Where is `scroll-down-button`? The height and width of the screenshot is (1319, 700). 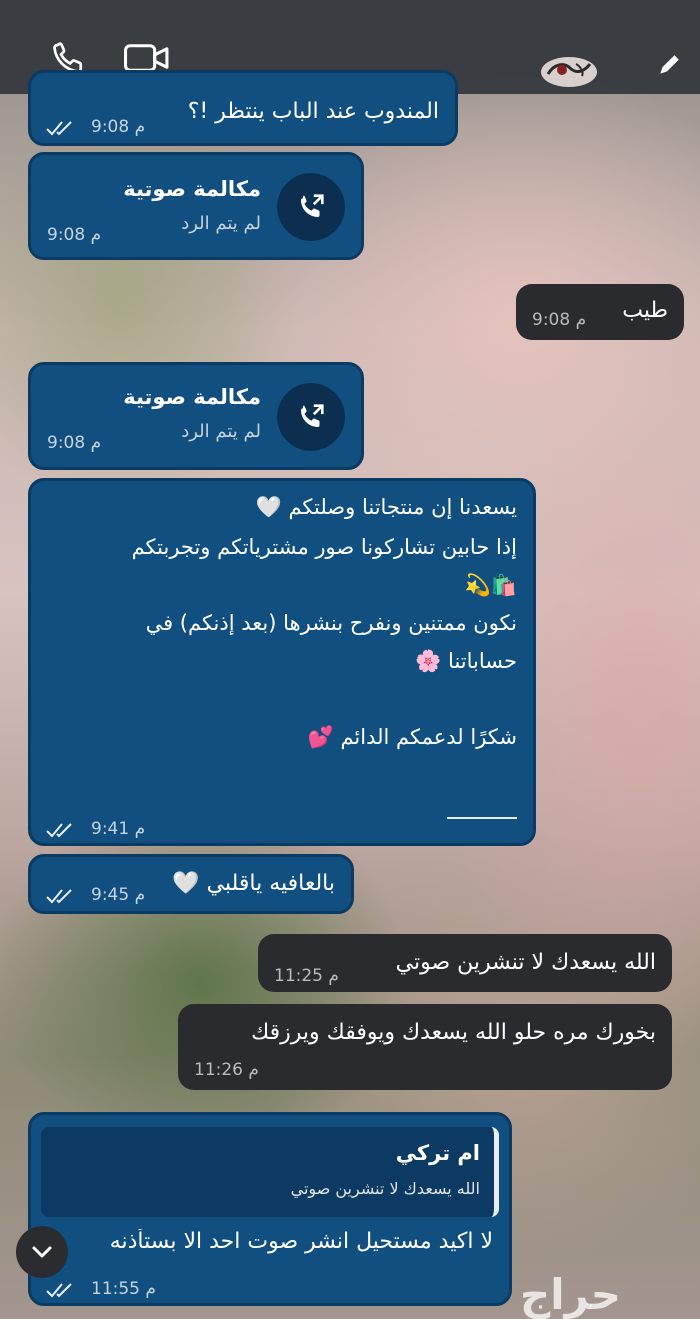
scroll-down-button is located at coordinates (42, 1252).